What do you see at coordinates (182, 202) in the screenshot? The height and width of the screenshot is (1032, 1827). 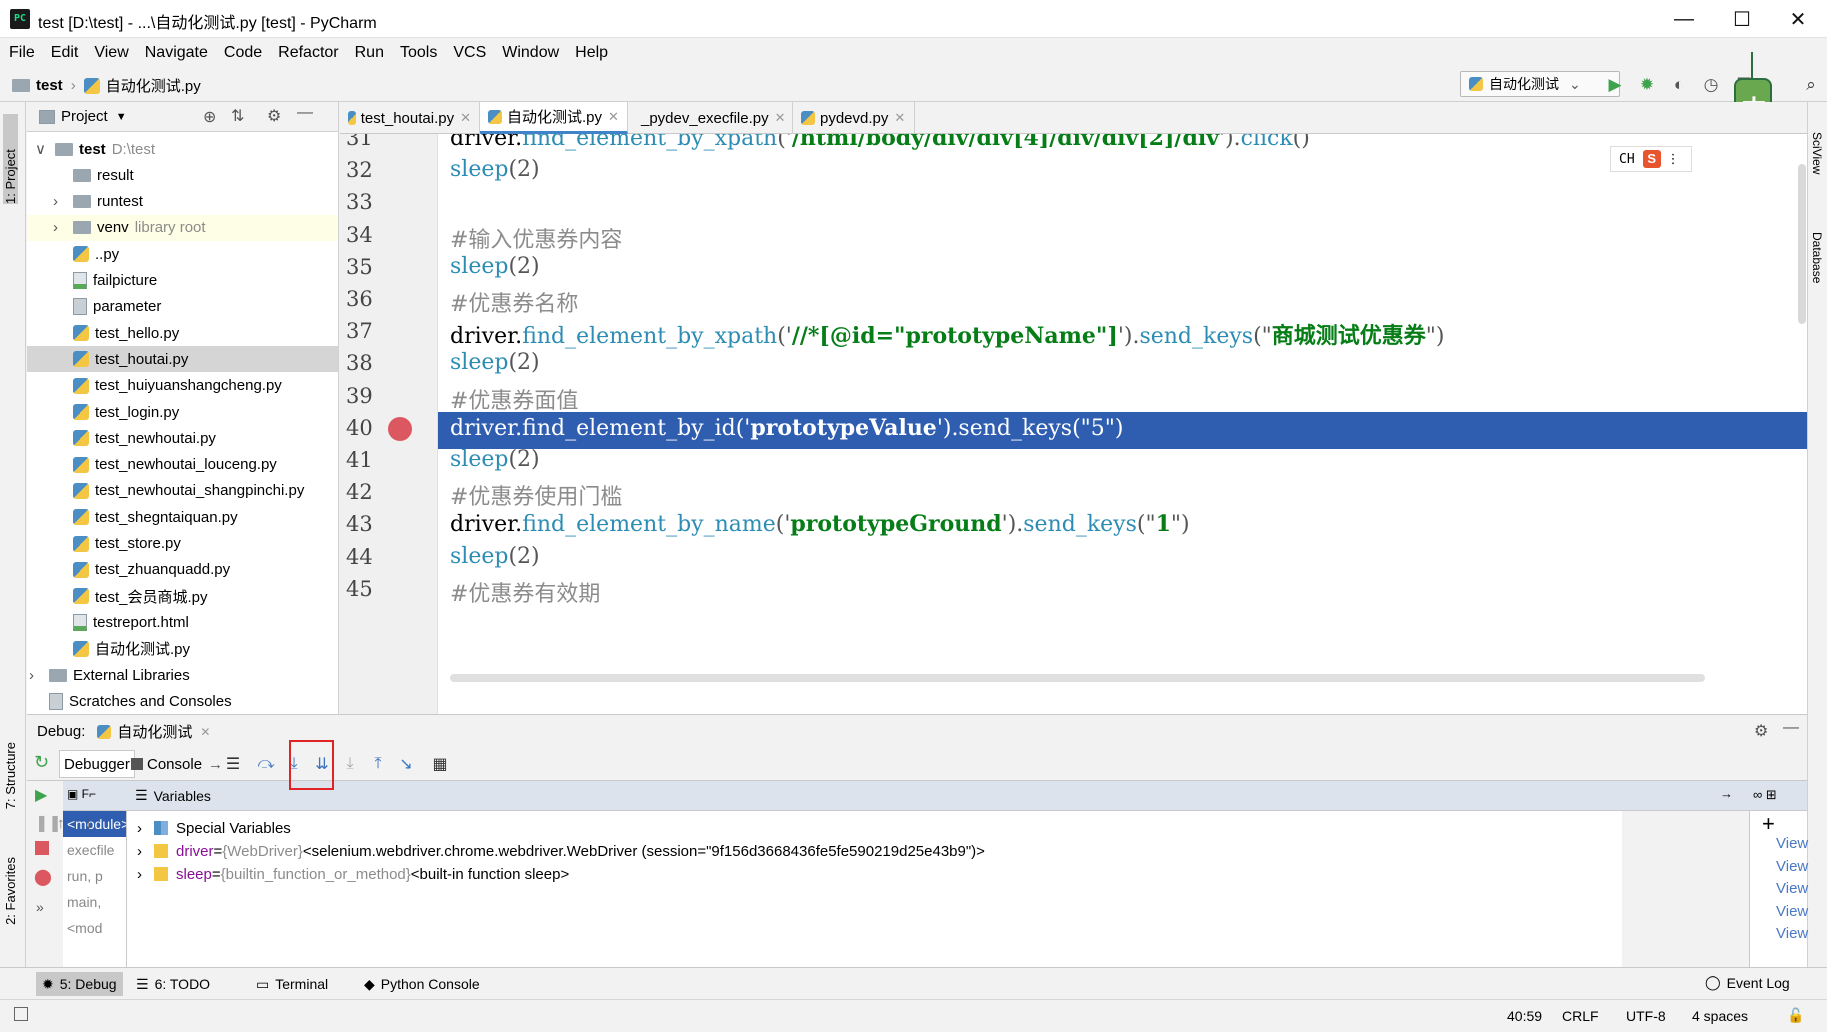 I see `tree-item-runtest: › runtest` at bounding box center [182, 202].